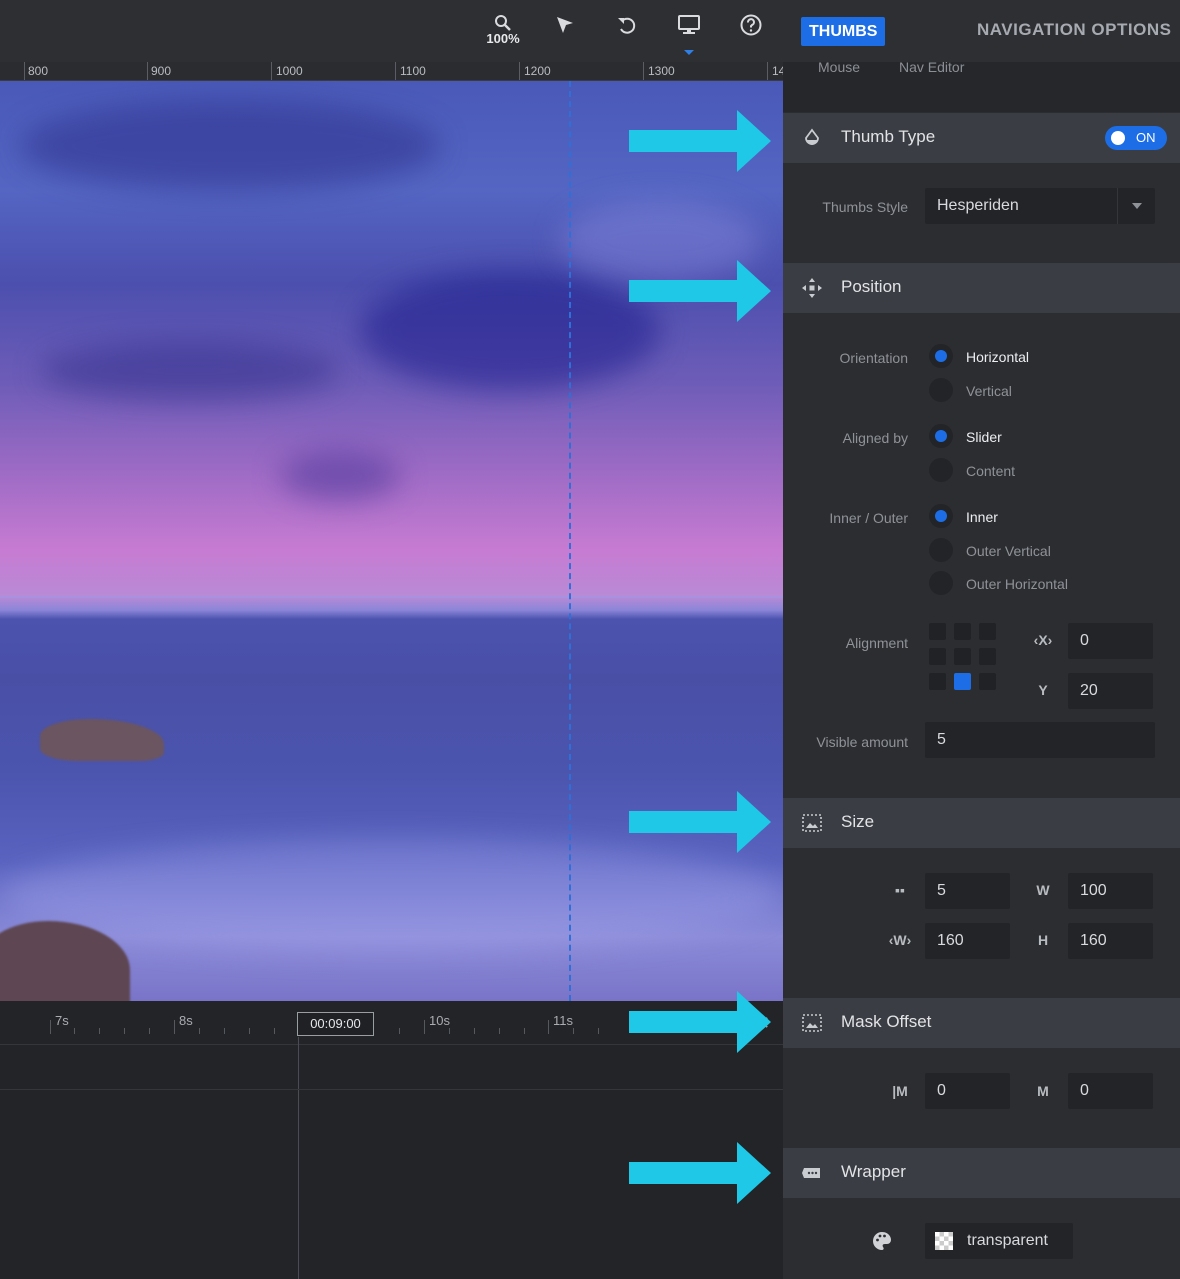 The width and height of the screenshot is (1180, 1279). Describe the element at coordinates (989, 391) in the screenshot. I see `radio-label: Vertical` at that location.